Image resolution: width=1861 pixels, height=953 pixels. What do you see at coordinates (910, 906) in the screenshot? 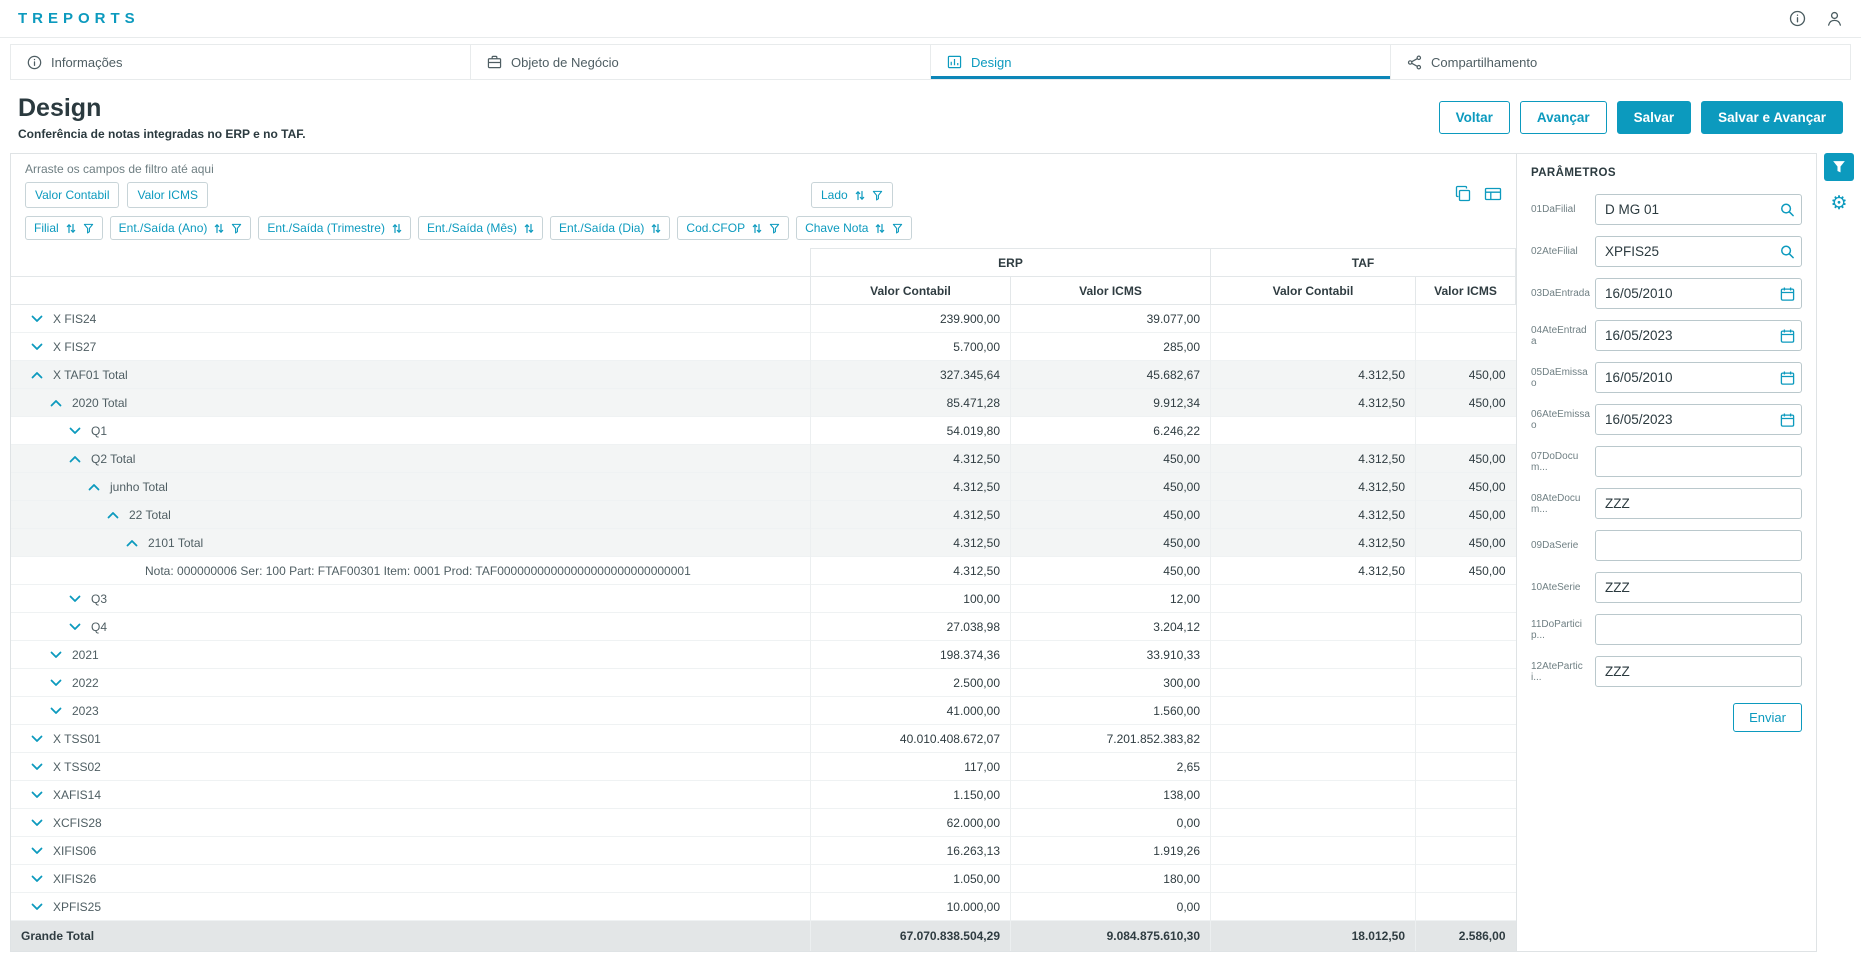
I see `value-cell: 10.000,00` at bounding box center [910, 906].